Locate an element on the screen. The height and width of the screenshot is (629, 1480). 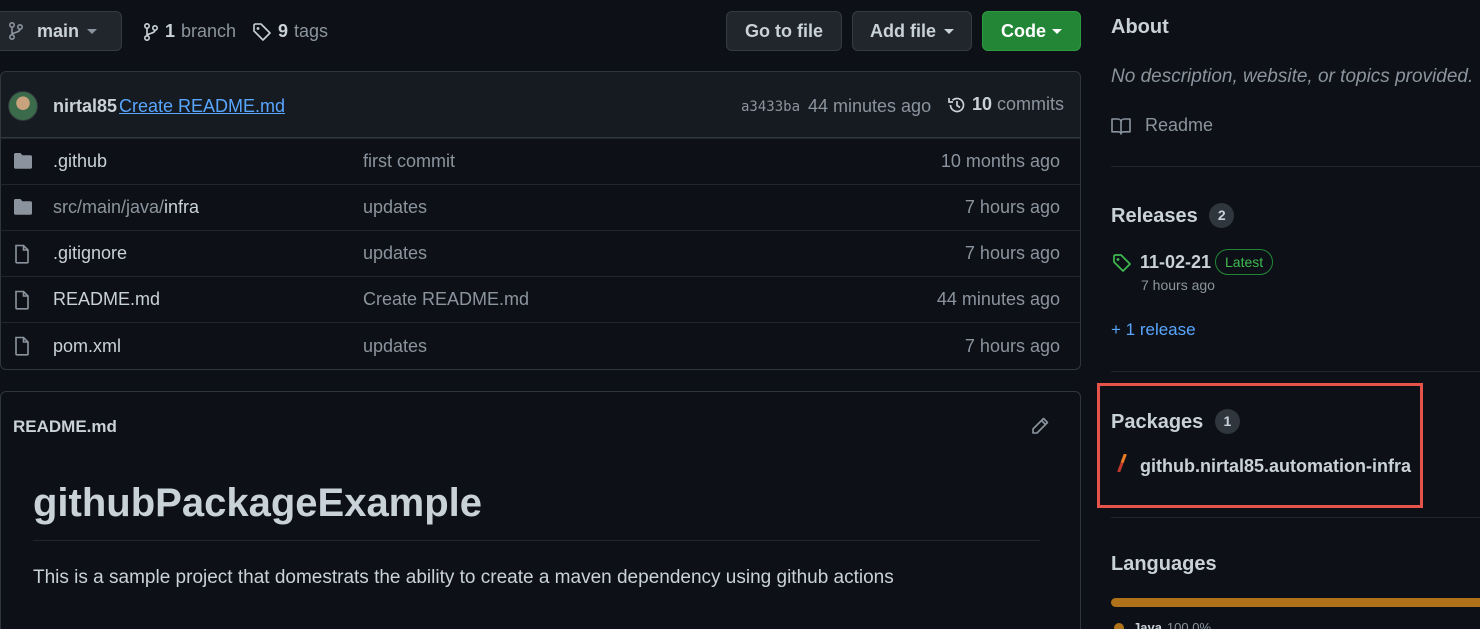
add-file-button: Add file is located at coordinates (912, 31).